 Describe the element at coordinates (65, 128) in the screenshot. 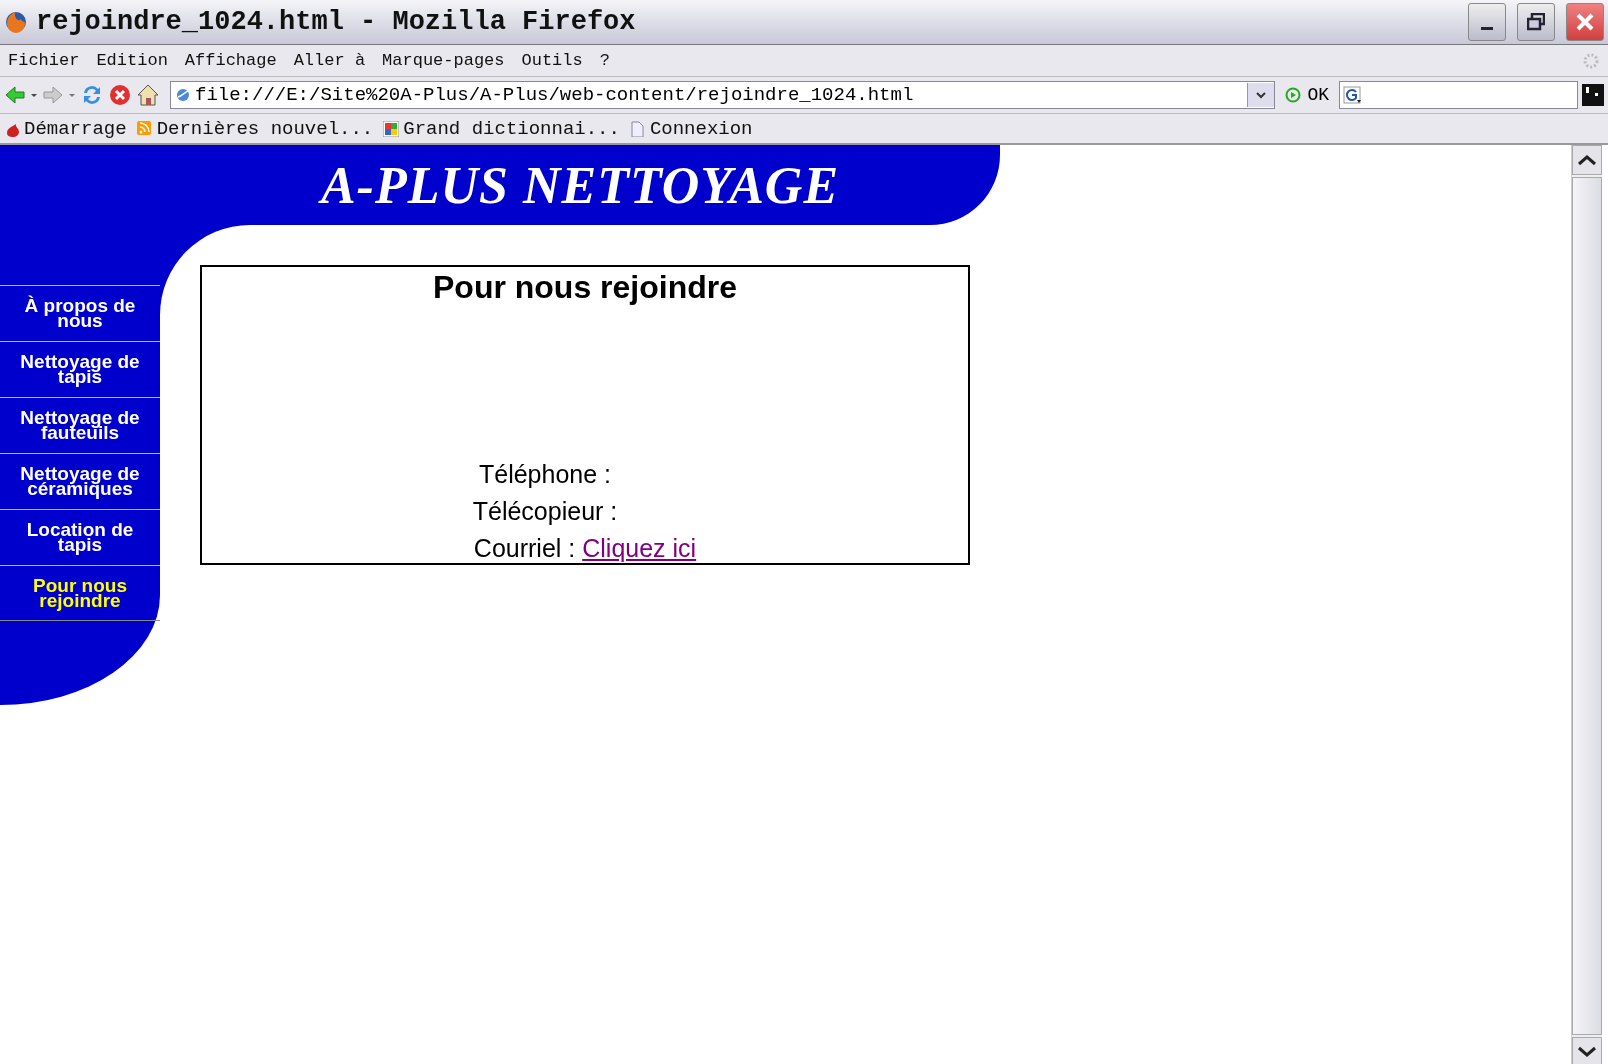

I see `bookmark-item: Démarrage` at that location.